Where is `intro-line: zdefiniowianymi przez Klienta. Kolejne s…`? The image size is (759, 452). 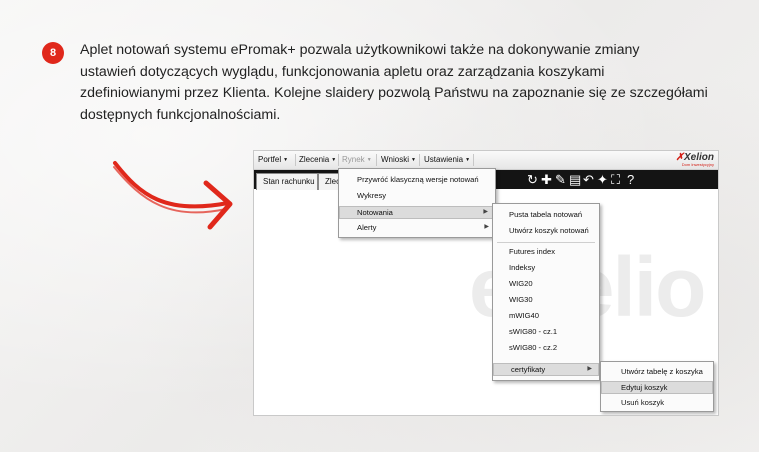
intro-line: zdefiniowianymi przez Klienta. Kolejne s… is located at coordinates (394, 93).